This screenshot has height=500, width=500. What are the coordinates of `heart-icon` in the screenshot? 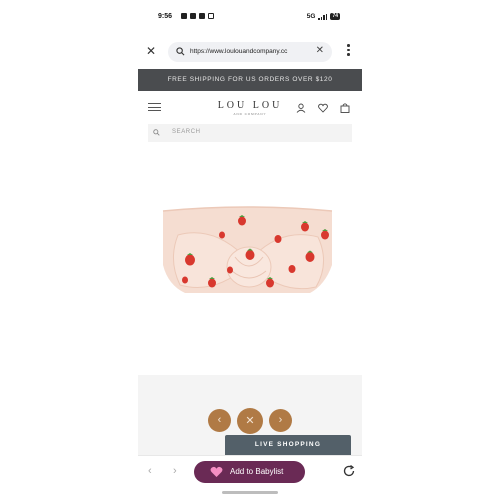 It's located at (216, 471).